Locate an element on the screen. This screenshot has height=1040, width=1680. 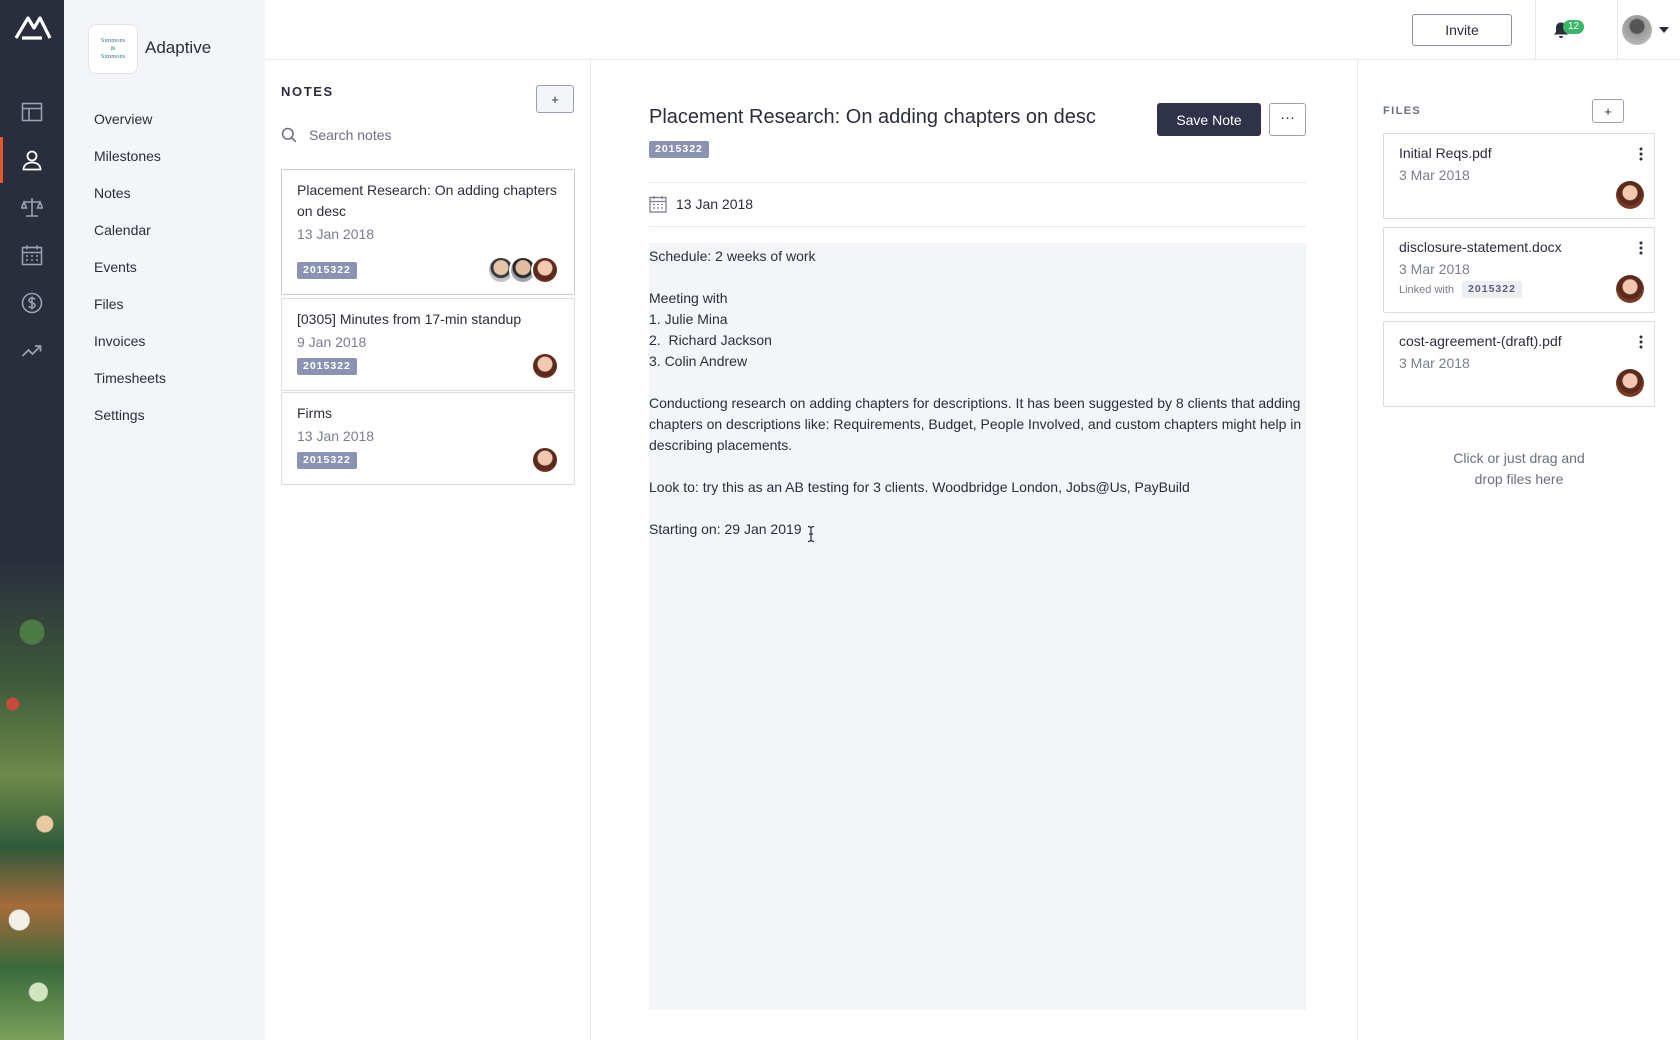
nav-item-files: Files is located at coordinates (130, 309).